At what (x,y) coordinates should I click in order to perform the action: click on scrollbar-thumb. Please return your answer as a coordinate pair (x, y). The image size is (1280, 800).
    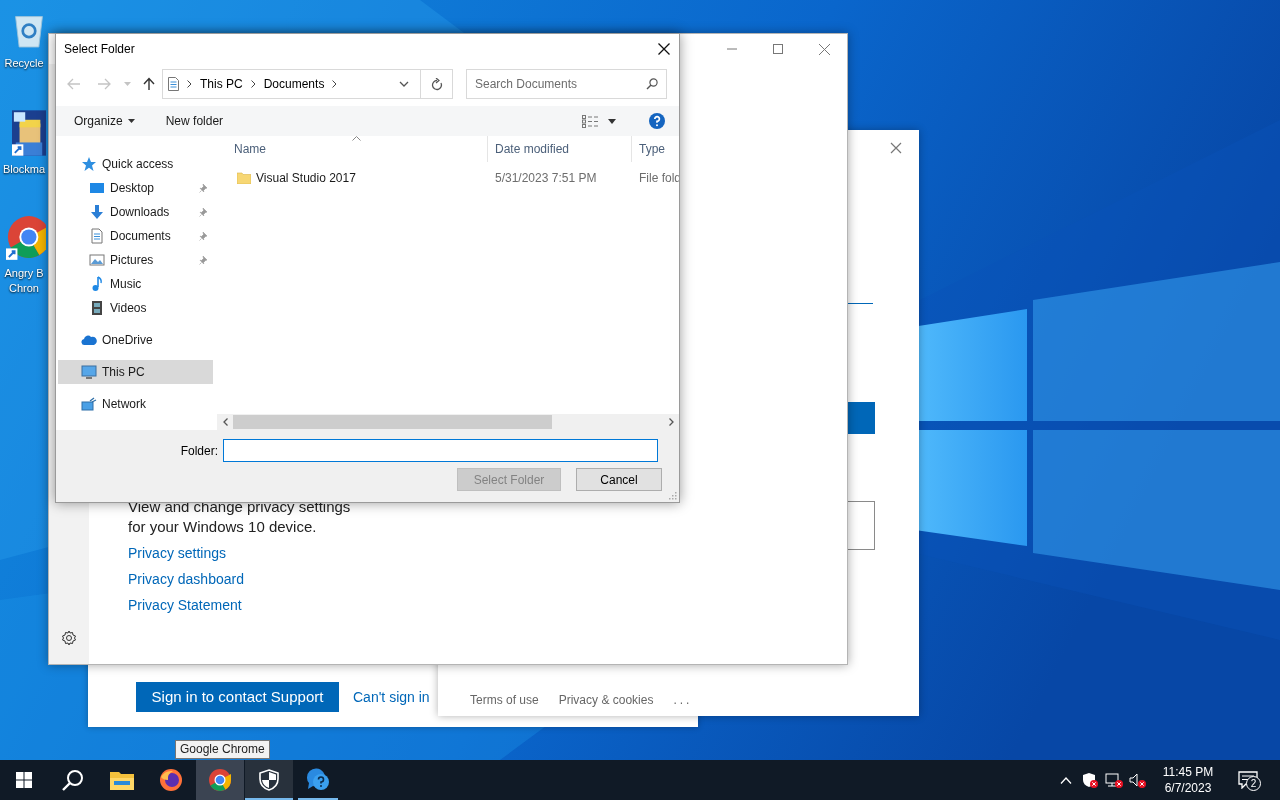
    Looking at the image, I should click on (392, 422).